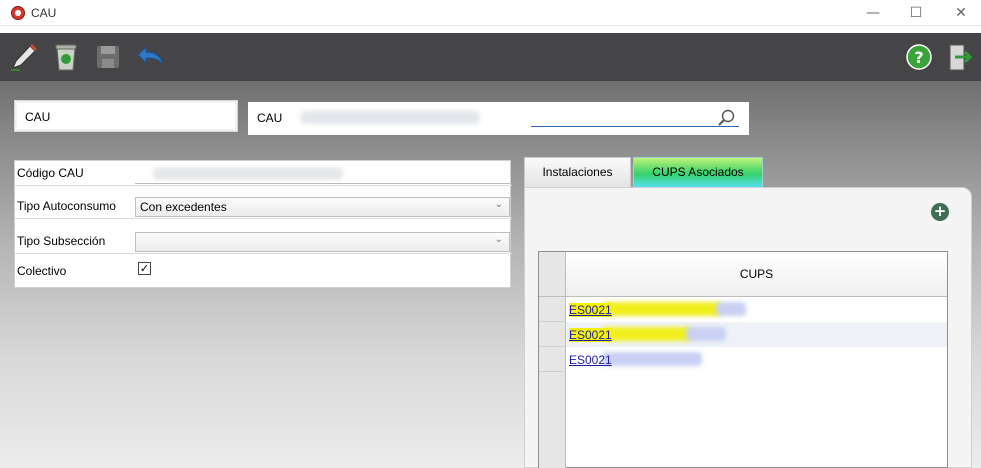  Describe the element at coordinates (150, 57) in the screenshot. I see `undo-arrow-icon` at that location.